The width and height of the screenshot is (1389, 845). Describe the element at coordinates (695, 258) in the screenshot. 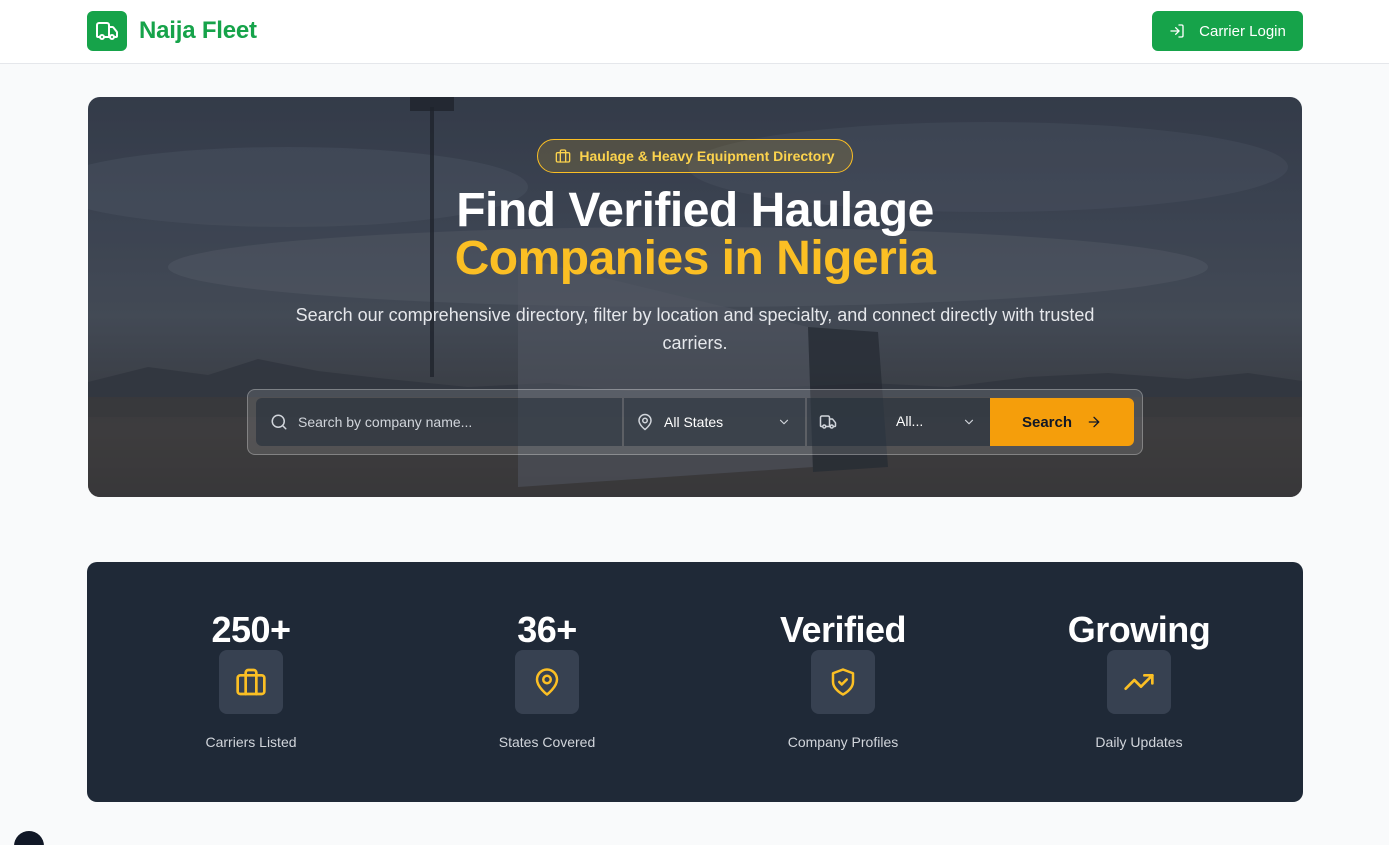

I see `hero-title-line2: Companies in Nigeria` at that location.